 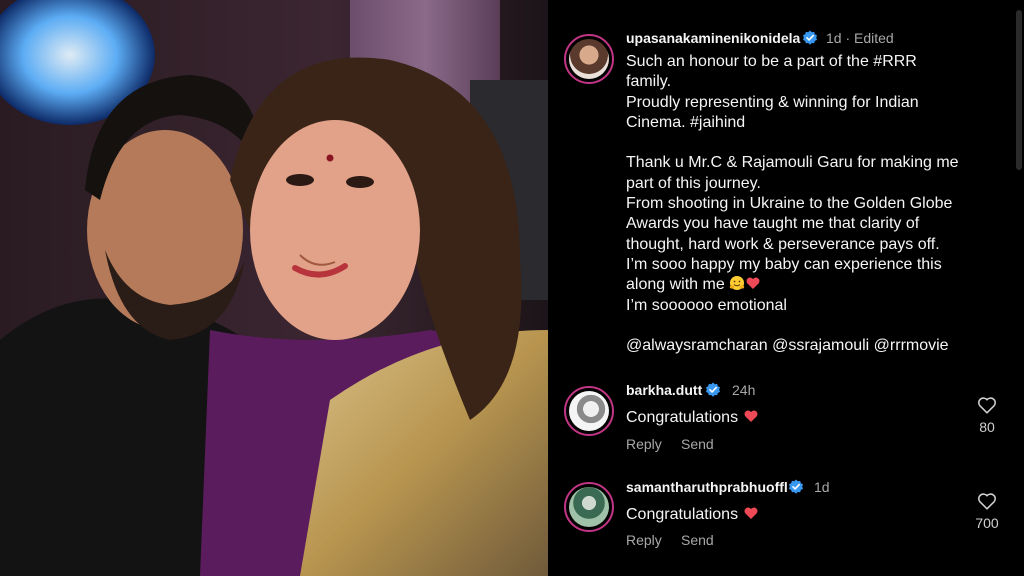 I want to click on comments-scrollbar, so click(x=1019, y=90).